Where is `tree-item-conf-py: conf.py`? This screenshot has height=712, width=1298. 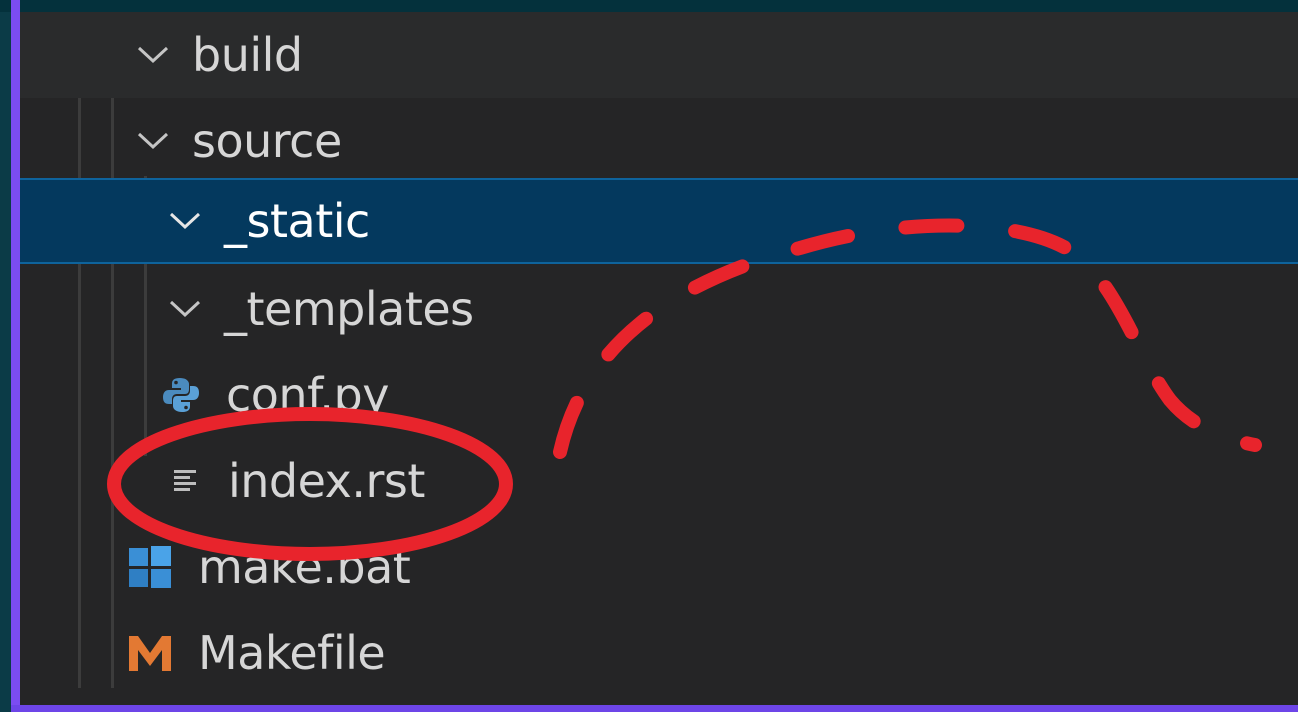 tree-item-conf-py: conf.py is located at coordinates (659, 395).